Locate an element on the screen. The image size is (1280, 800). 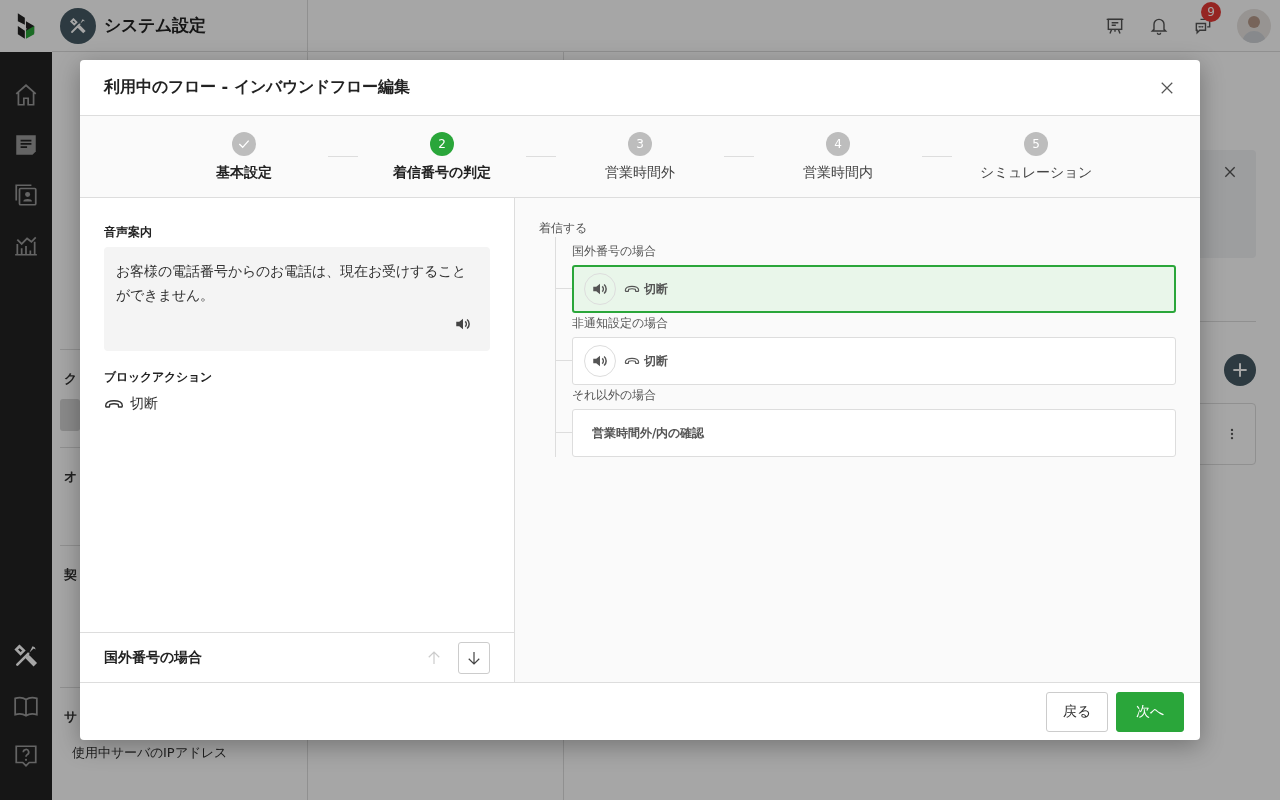
help-icon is located at coordinates (26, 756).